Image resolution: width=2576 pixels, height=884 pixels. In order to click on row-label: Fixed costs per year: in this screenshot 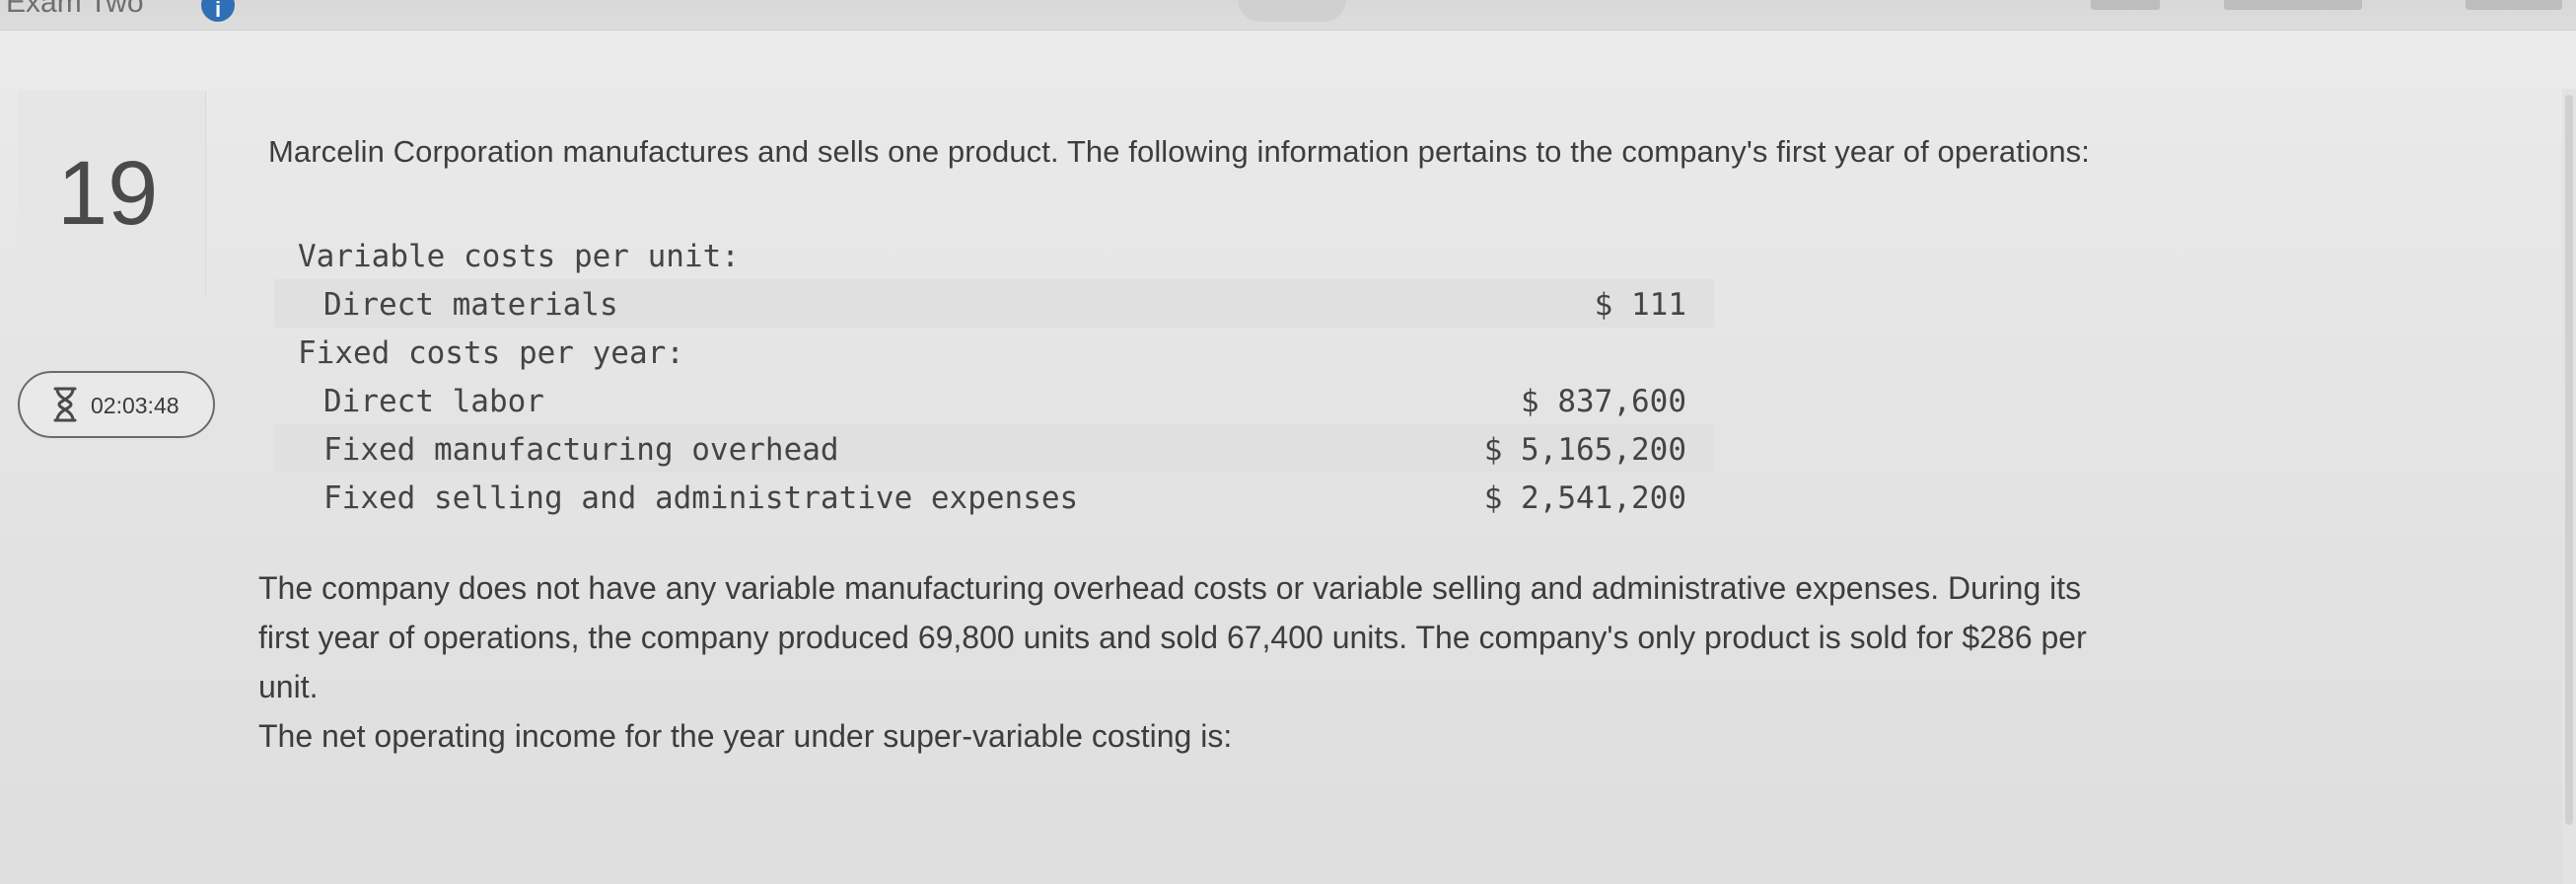, I will do `click(491, 353)`.